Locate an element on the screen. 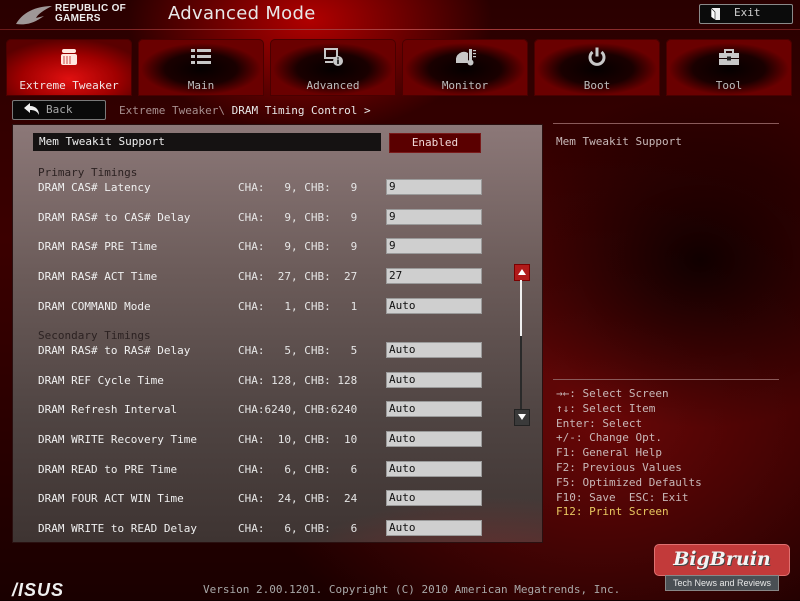 The width and height of the screenshot is (800, 601). tab-label: Extreme Tweaker is located at coordinates (69, 85).